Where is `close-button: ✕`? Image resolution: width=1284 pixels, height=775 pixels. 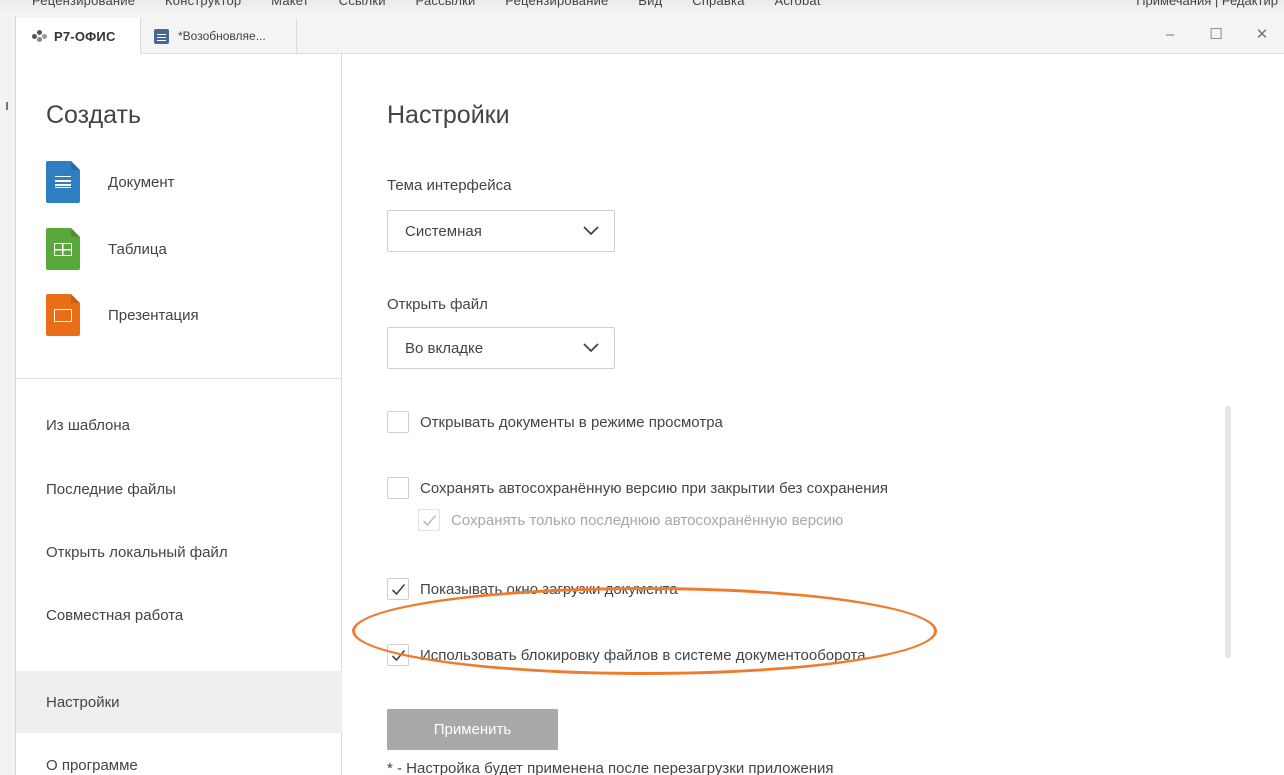
close-button: ✕ is located at coordinates (1261, 34).